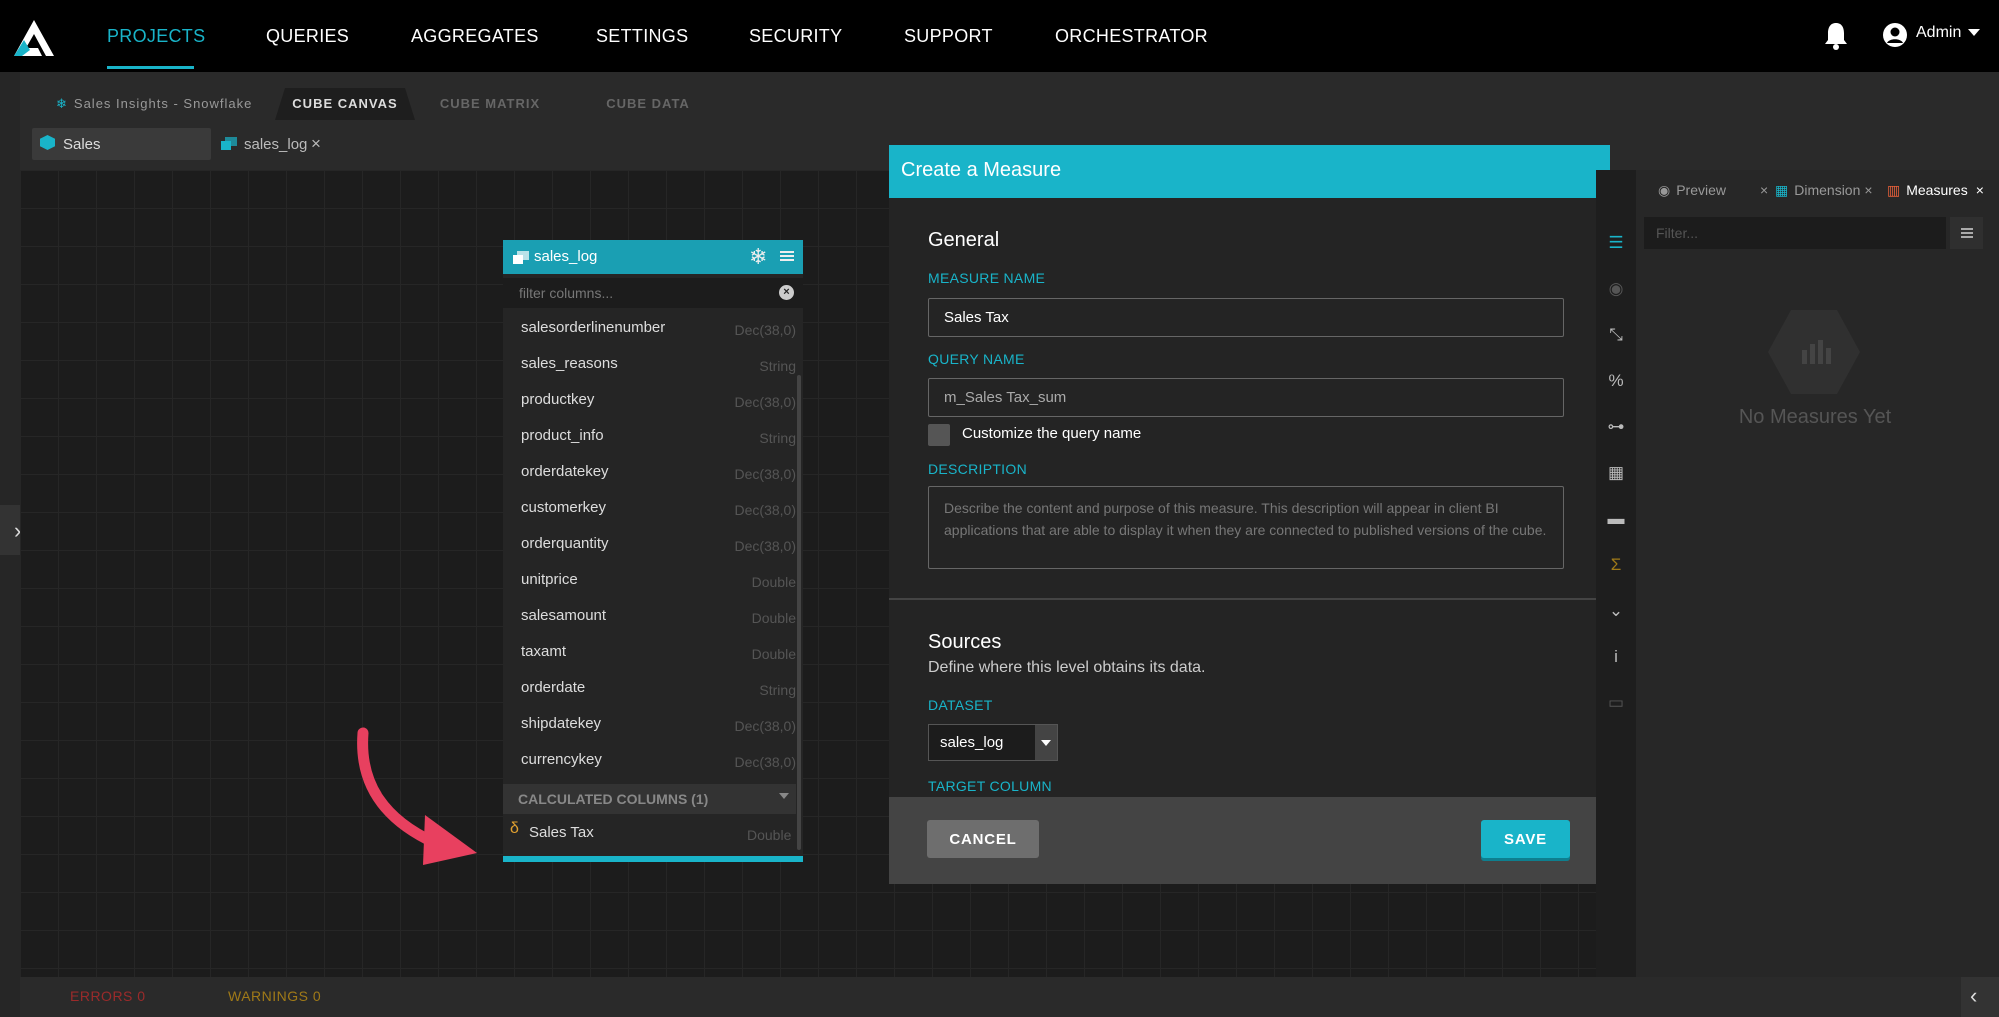  Describe the element at coordinates (1937, 190) in the screenshot. I see `tab-measures-label: Measures` at that location.